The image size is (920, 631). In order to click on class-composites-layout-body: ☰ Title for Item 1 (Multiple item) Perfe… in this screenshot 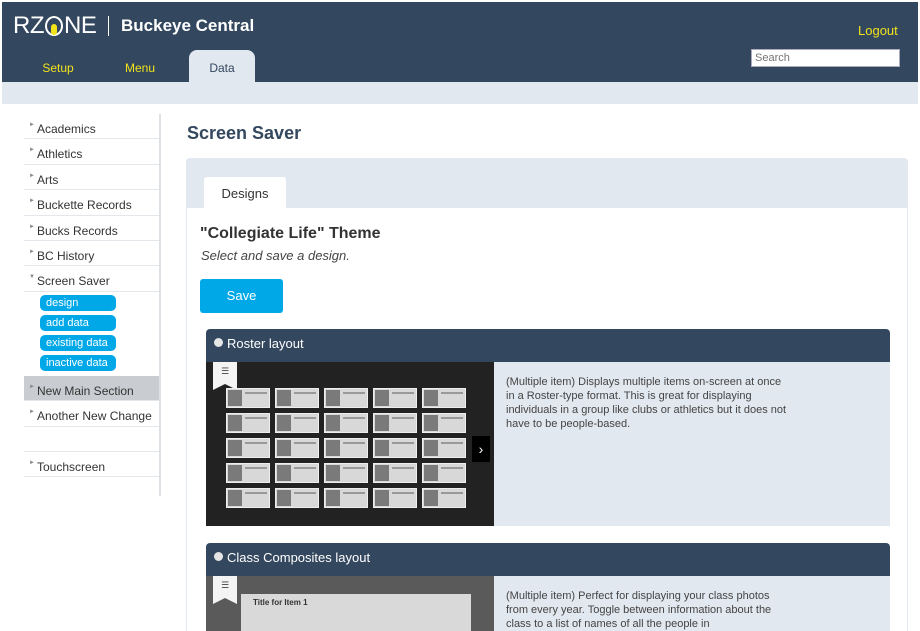, I will do `click(548, 603)`.